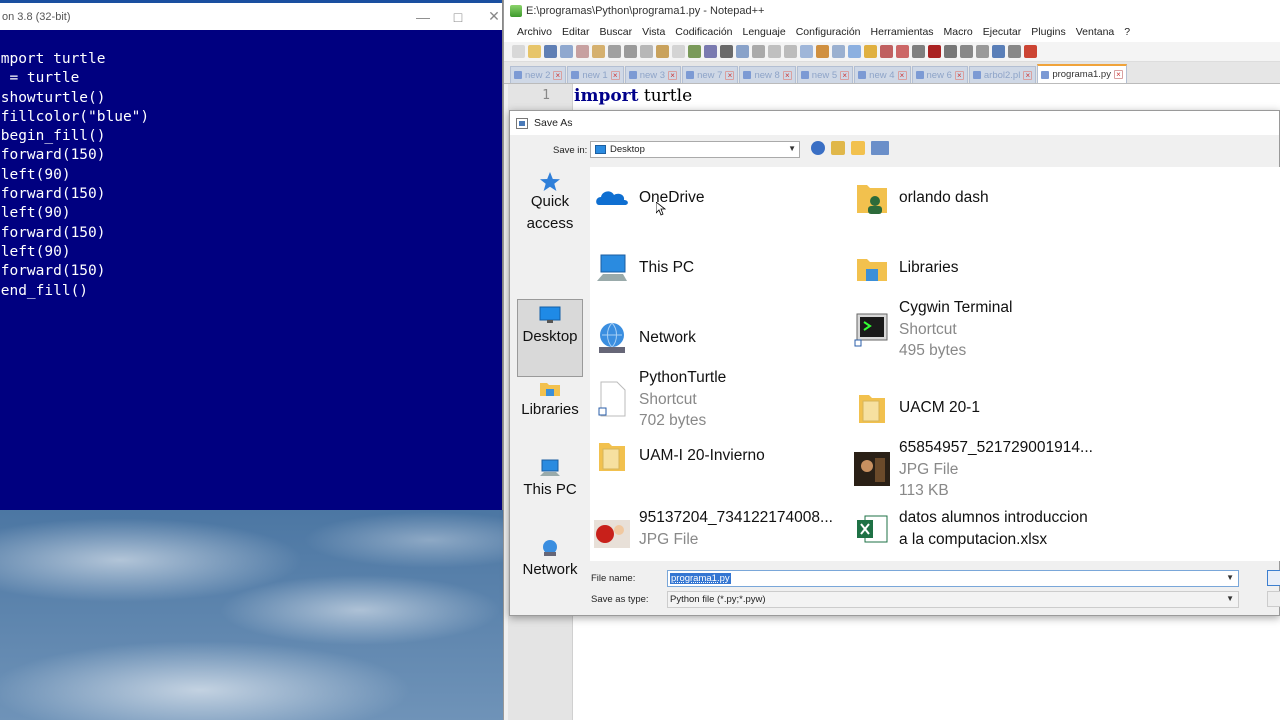  I want to click on menu-item: Herramientas, so click(902, 32).